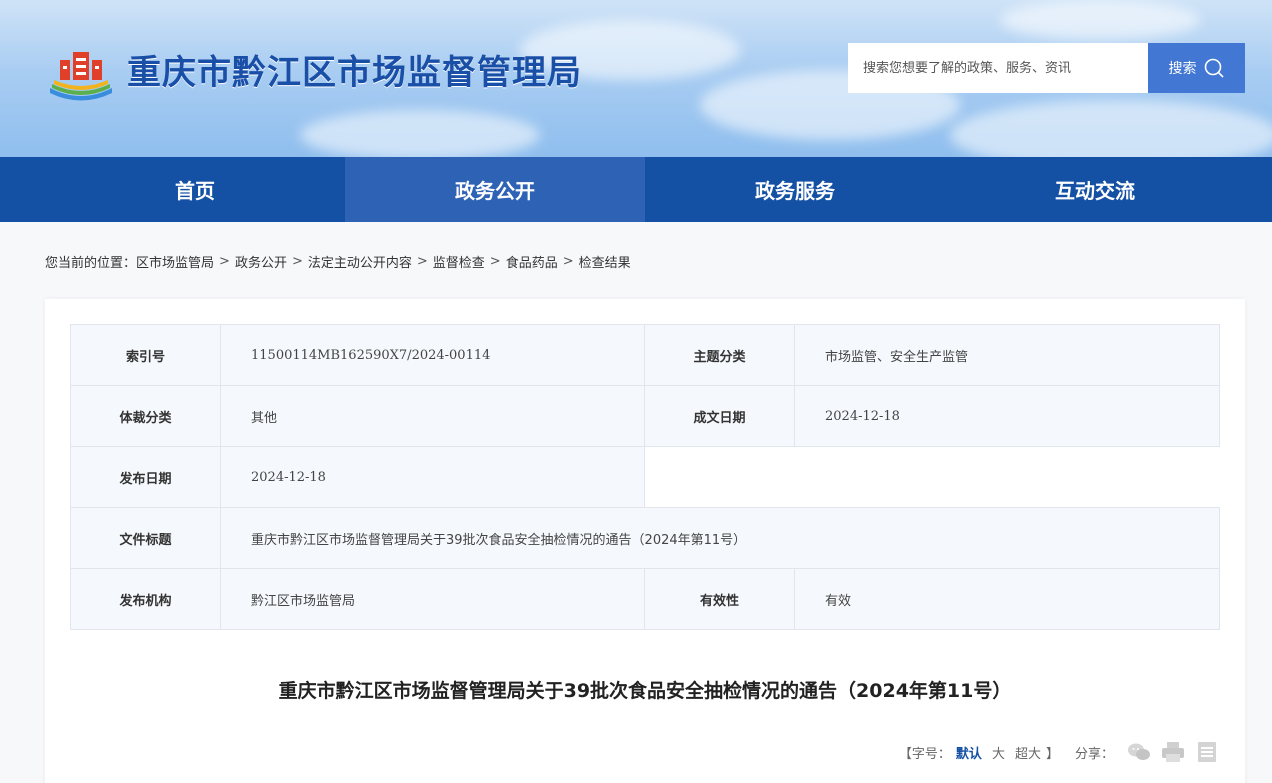 The image size is (1272, 783). Describe the element at coordinates (1182, 69) in the screenshot. I see `search-button-label: 搜索` at that location.